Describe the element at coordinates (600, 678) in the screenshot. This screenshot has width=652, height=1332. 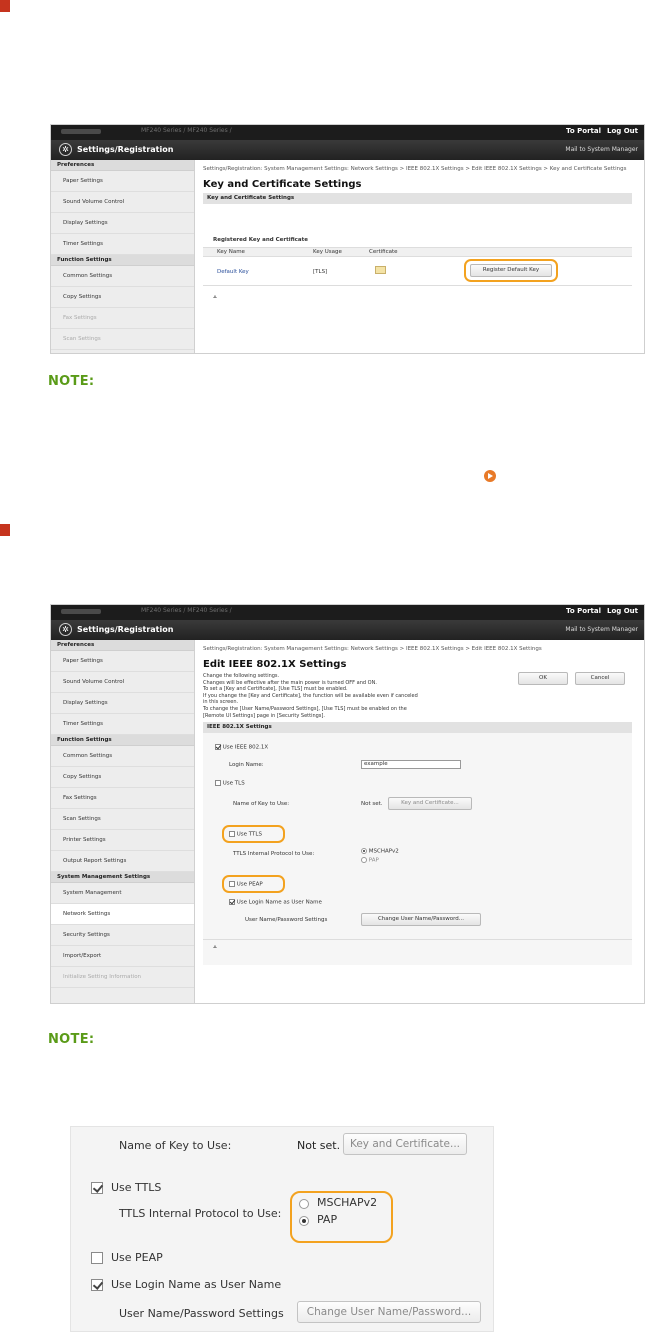
I see `cancel-button: Cancel` at that location.